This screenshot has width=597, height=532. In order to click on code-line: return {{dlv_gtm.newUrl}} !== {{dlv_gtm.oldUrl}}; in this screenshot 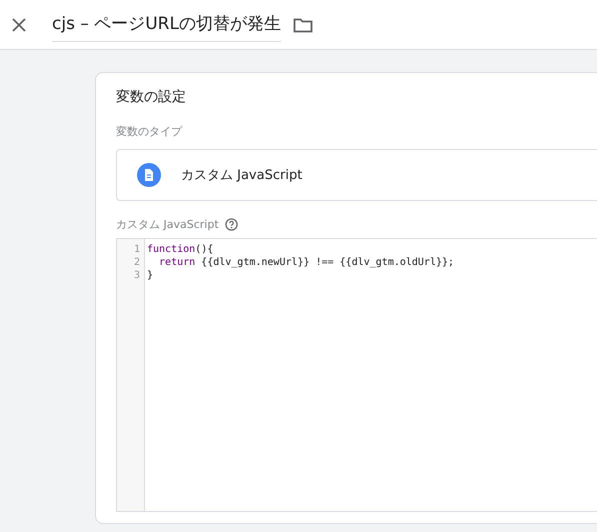, I will do `click(306, 262)`.